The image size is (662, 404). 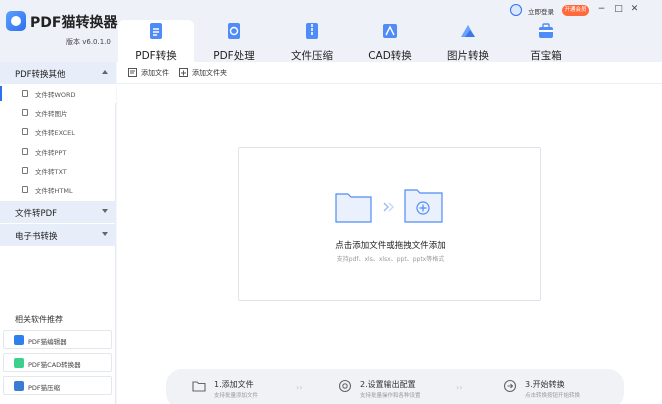 I want to click on tab-pdf-convert: PDF转换, so click(x=156, y=41).